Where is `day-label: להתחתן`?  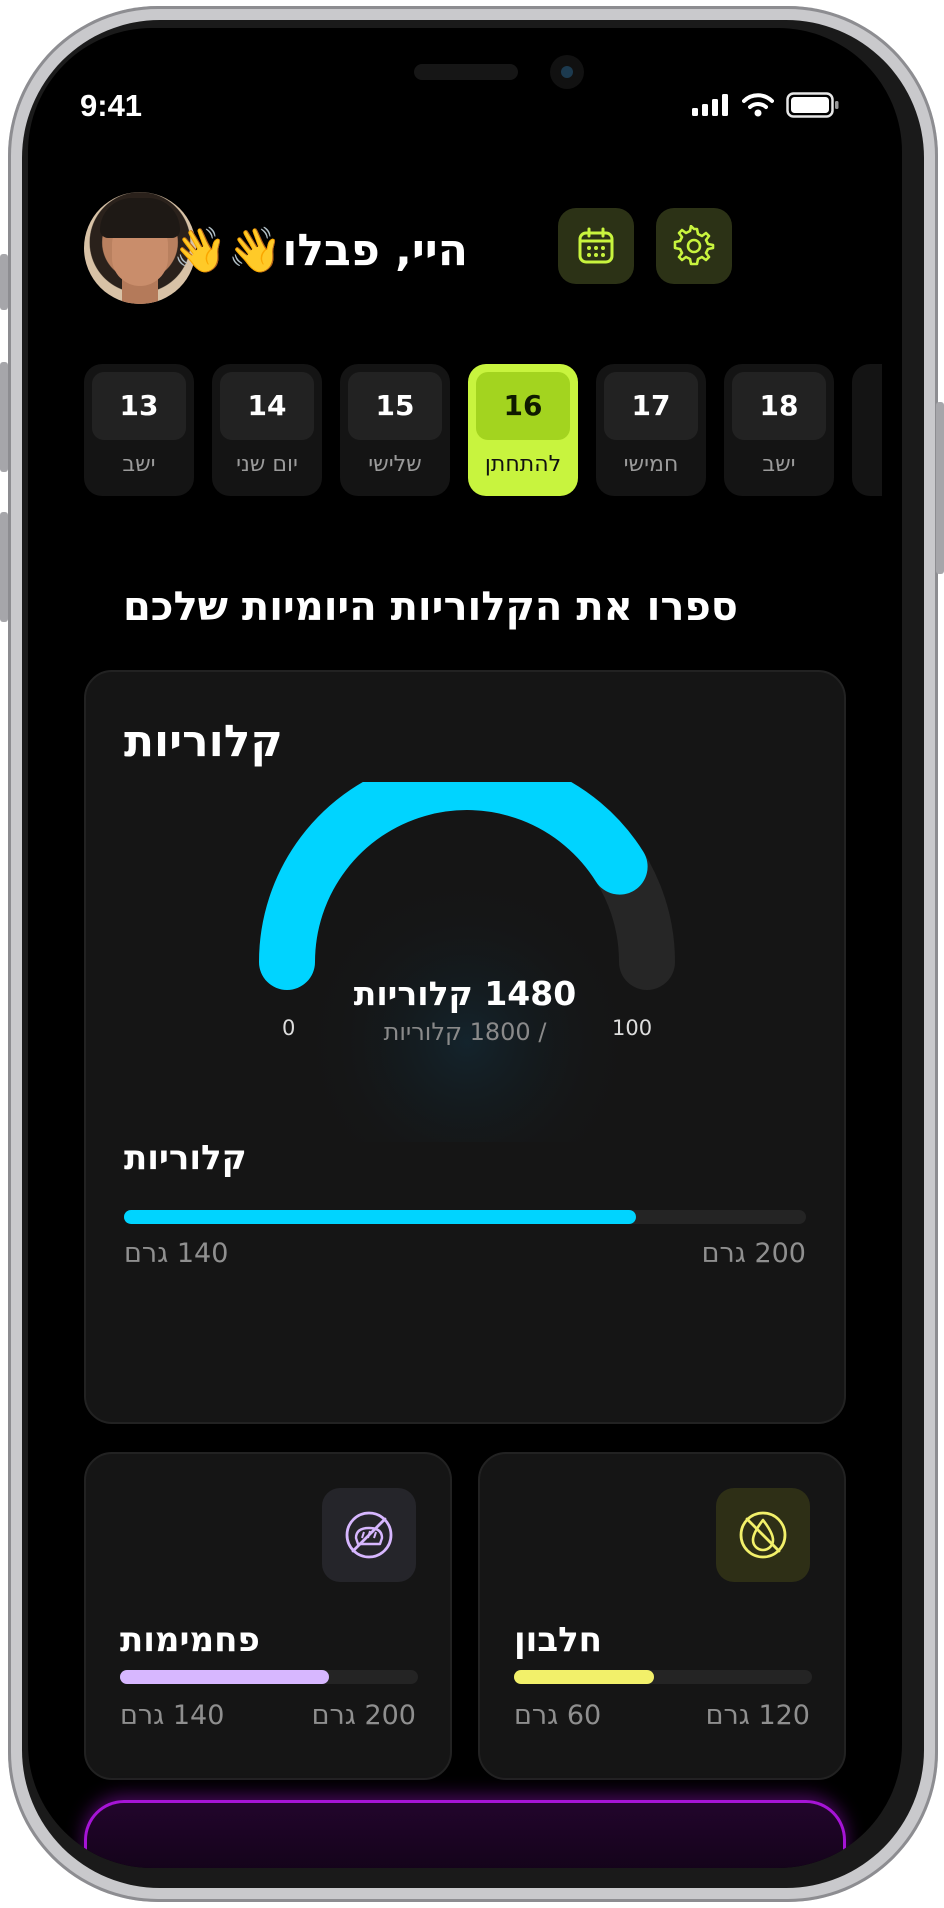
day-label: להתחתן is located at coordinates (523, 464).